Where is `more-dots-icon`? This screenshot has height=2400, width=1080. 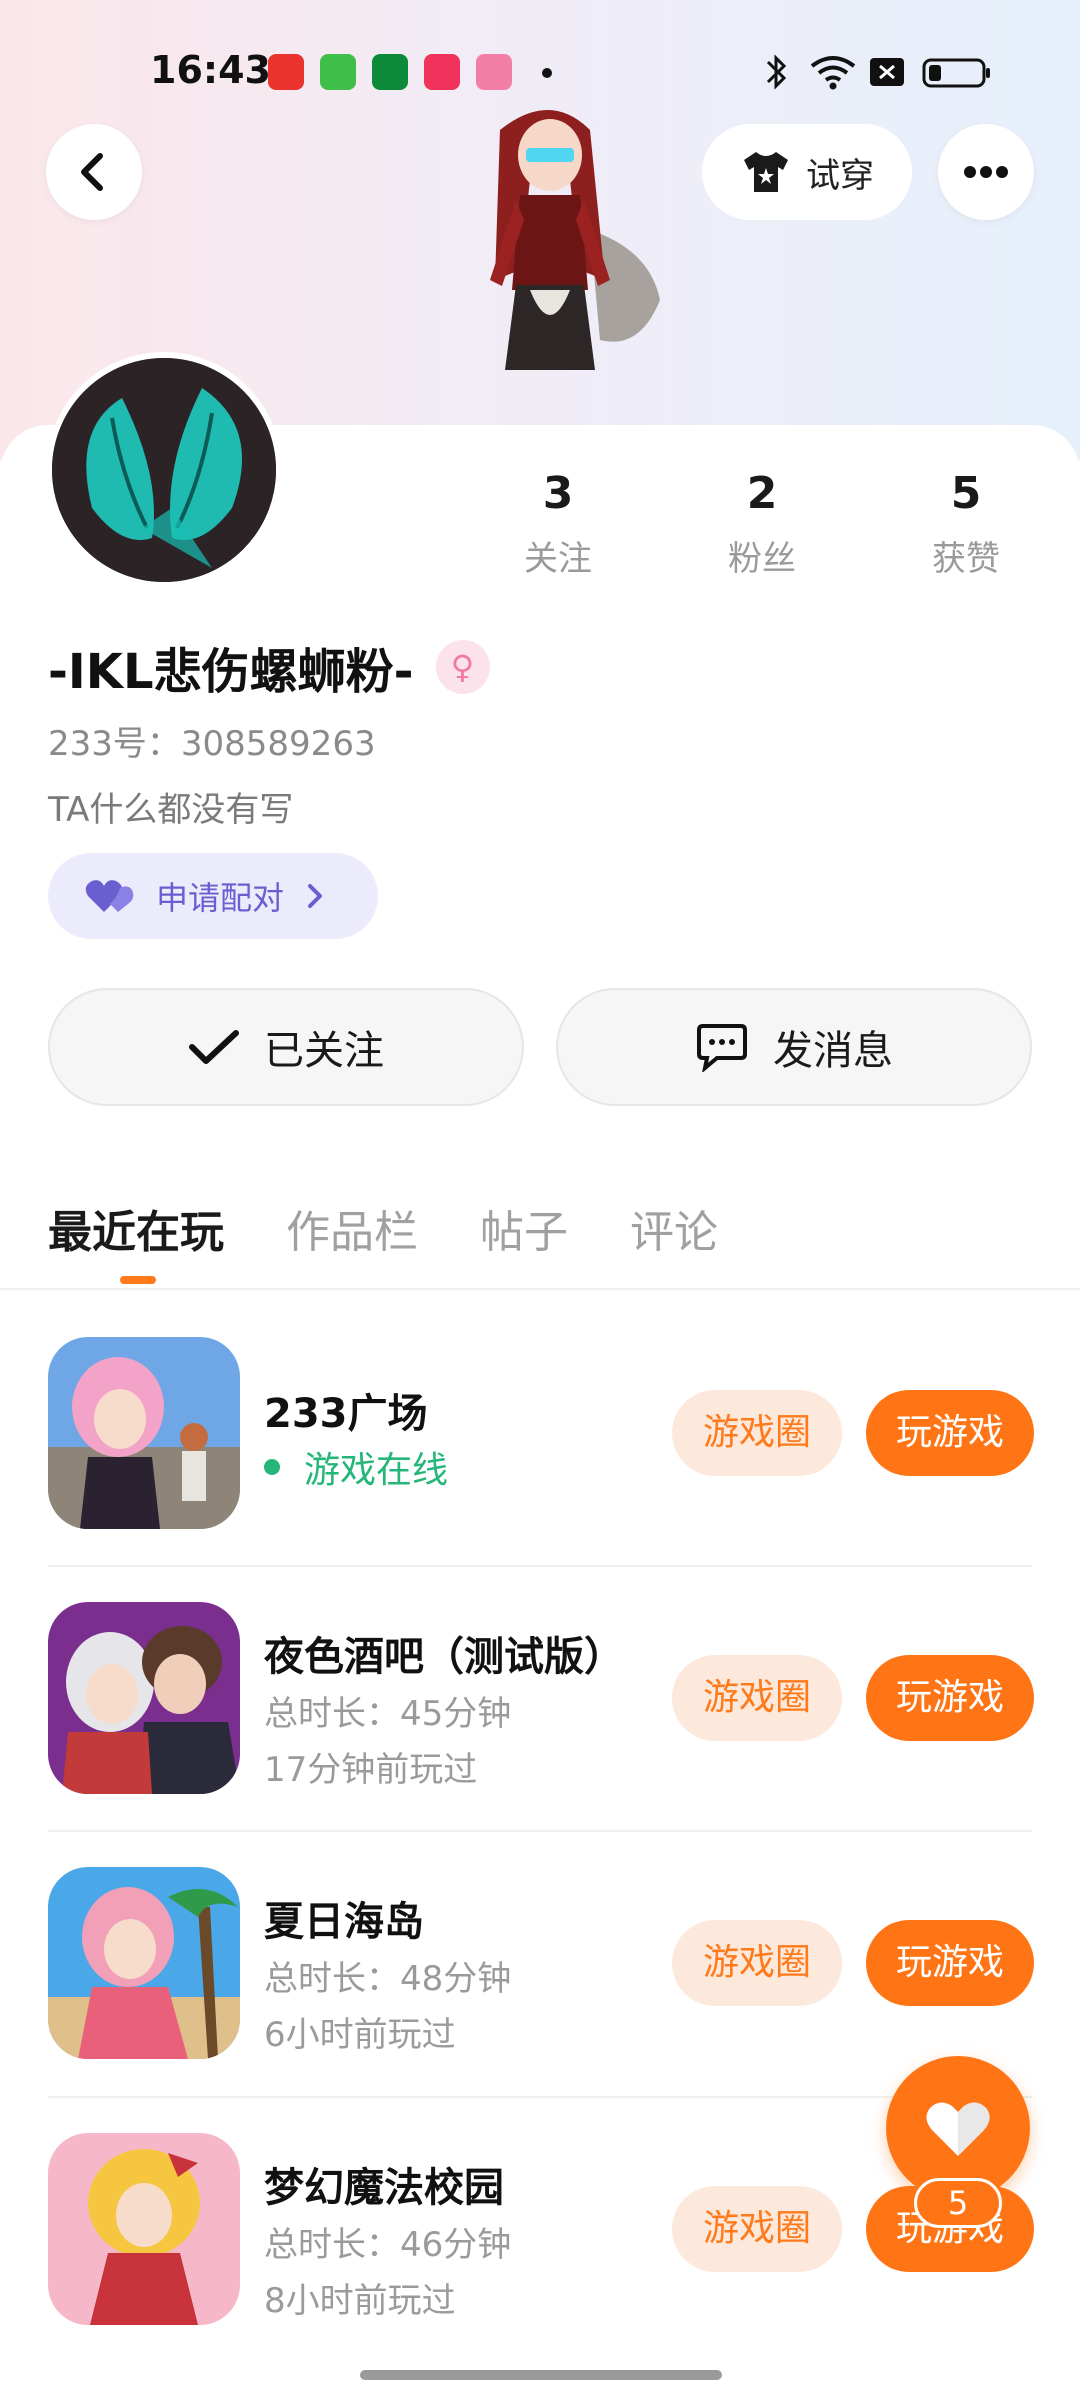 more-dots-icon is located at coordinates (986, 172).